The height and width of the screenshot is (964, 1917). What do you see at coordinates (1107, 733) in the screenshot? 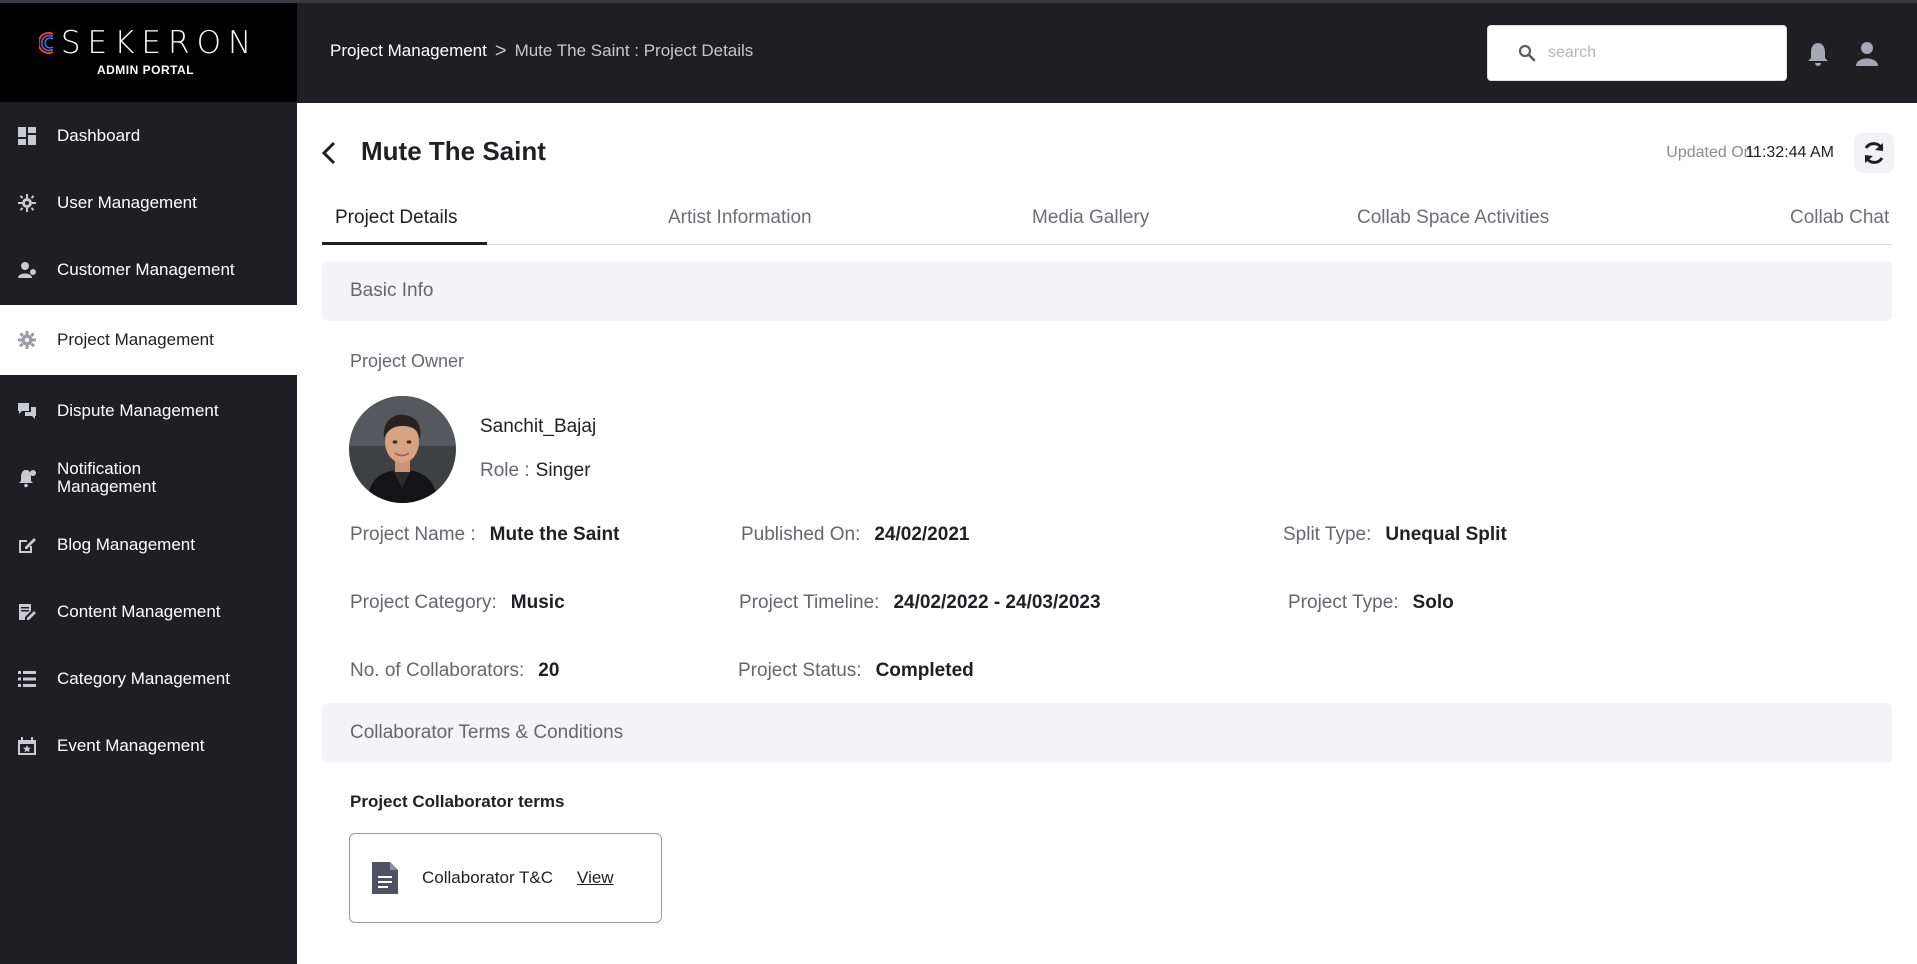
I see `collaborator-terms-header: Collaborator Terms & Conditions` at bounding box center [1107, 733].